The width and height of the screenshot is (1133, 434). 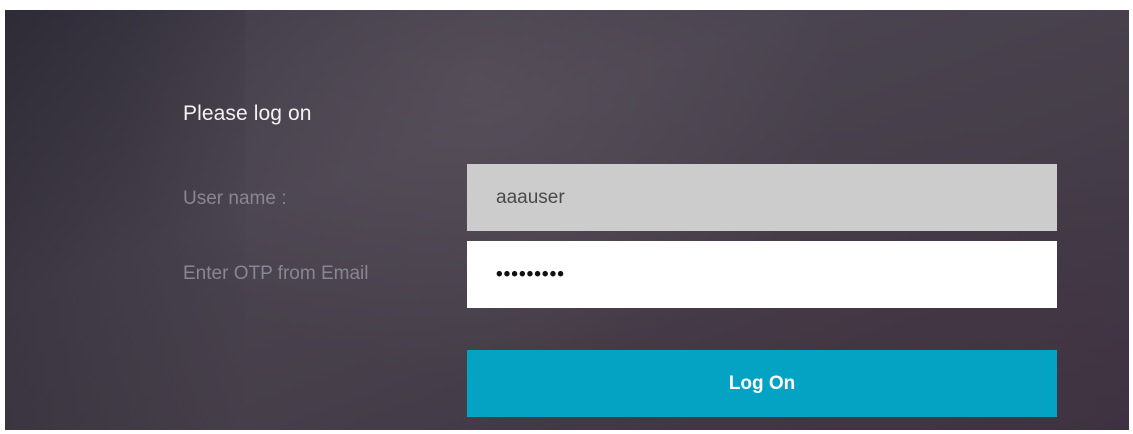 I want to click on otp-password-input, so click(x=762, y=274).